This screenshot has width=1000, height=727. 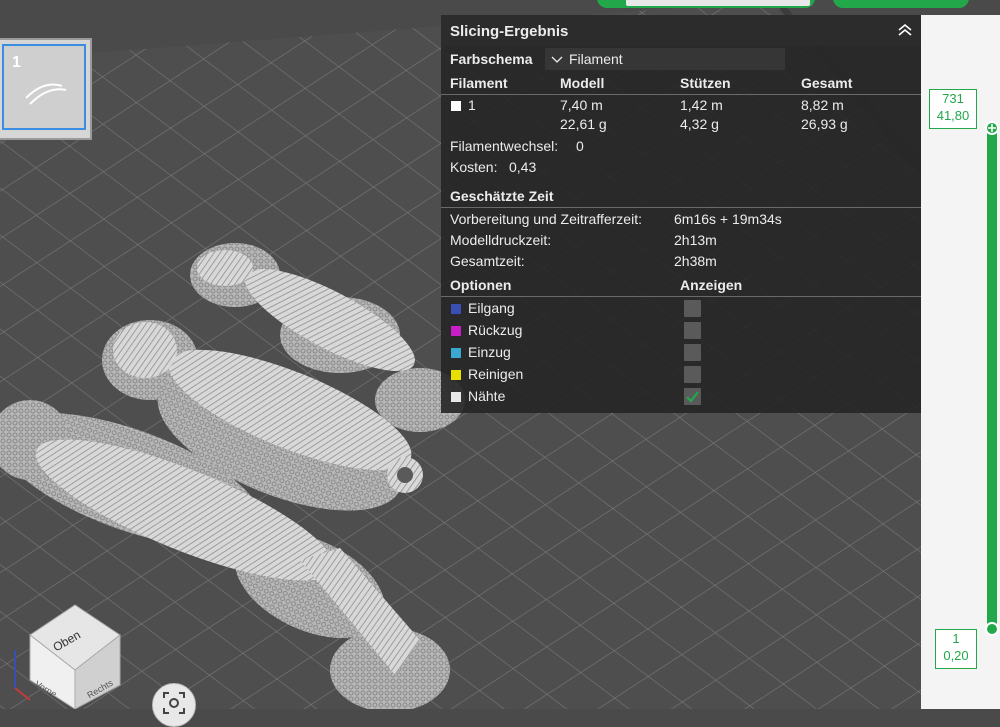 I want to click on slider-top-handle, so click(x=992, y=128).